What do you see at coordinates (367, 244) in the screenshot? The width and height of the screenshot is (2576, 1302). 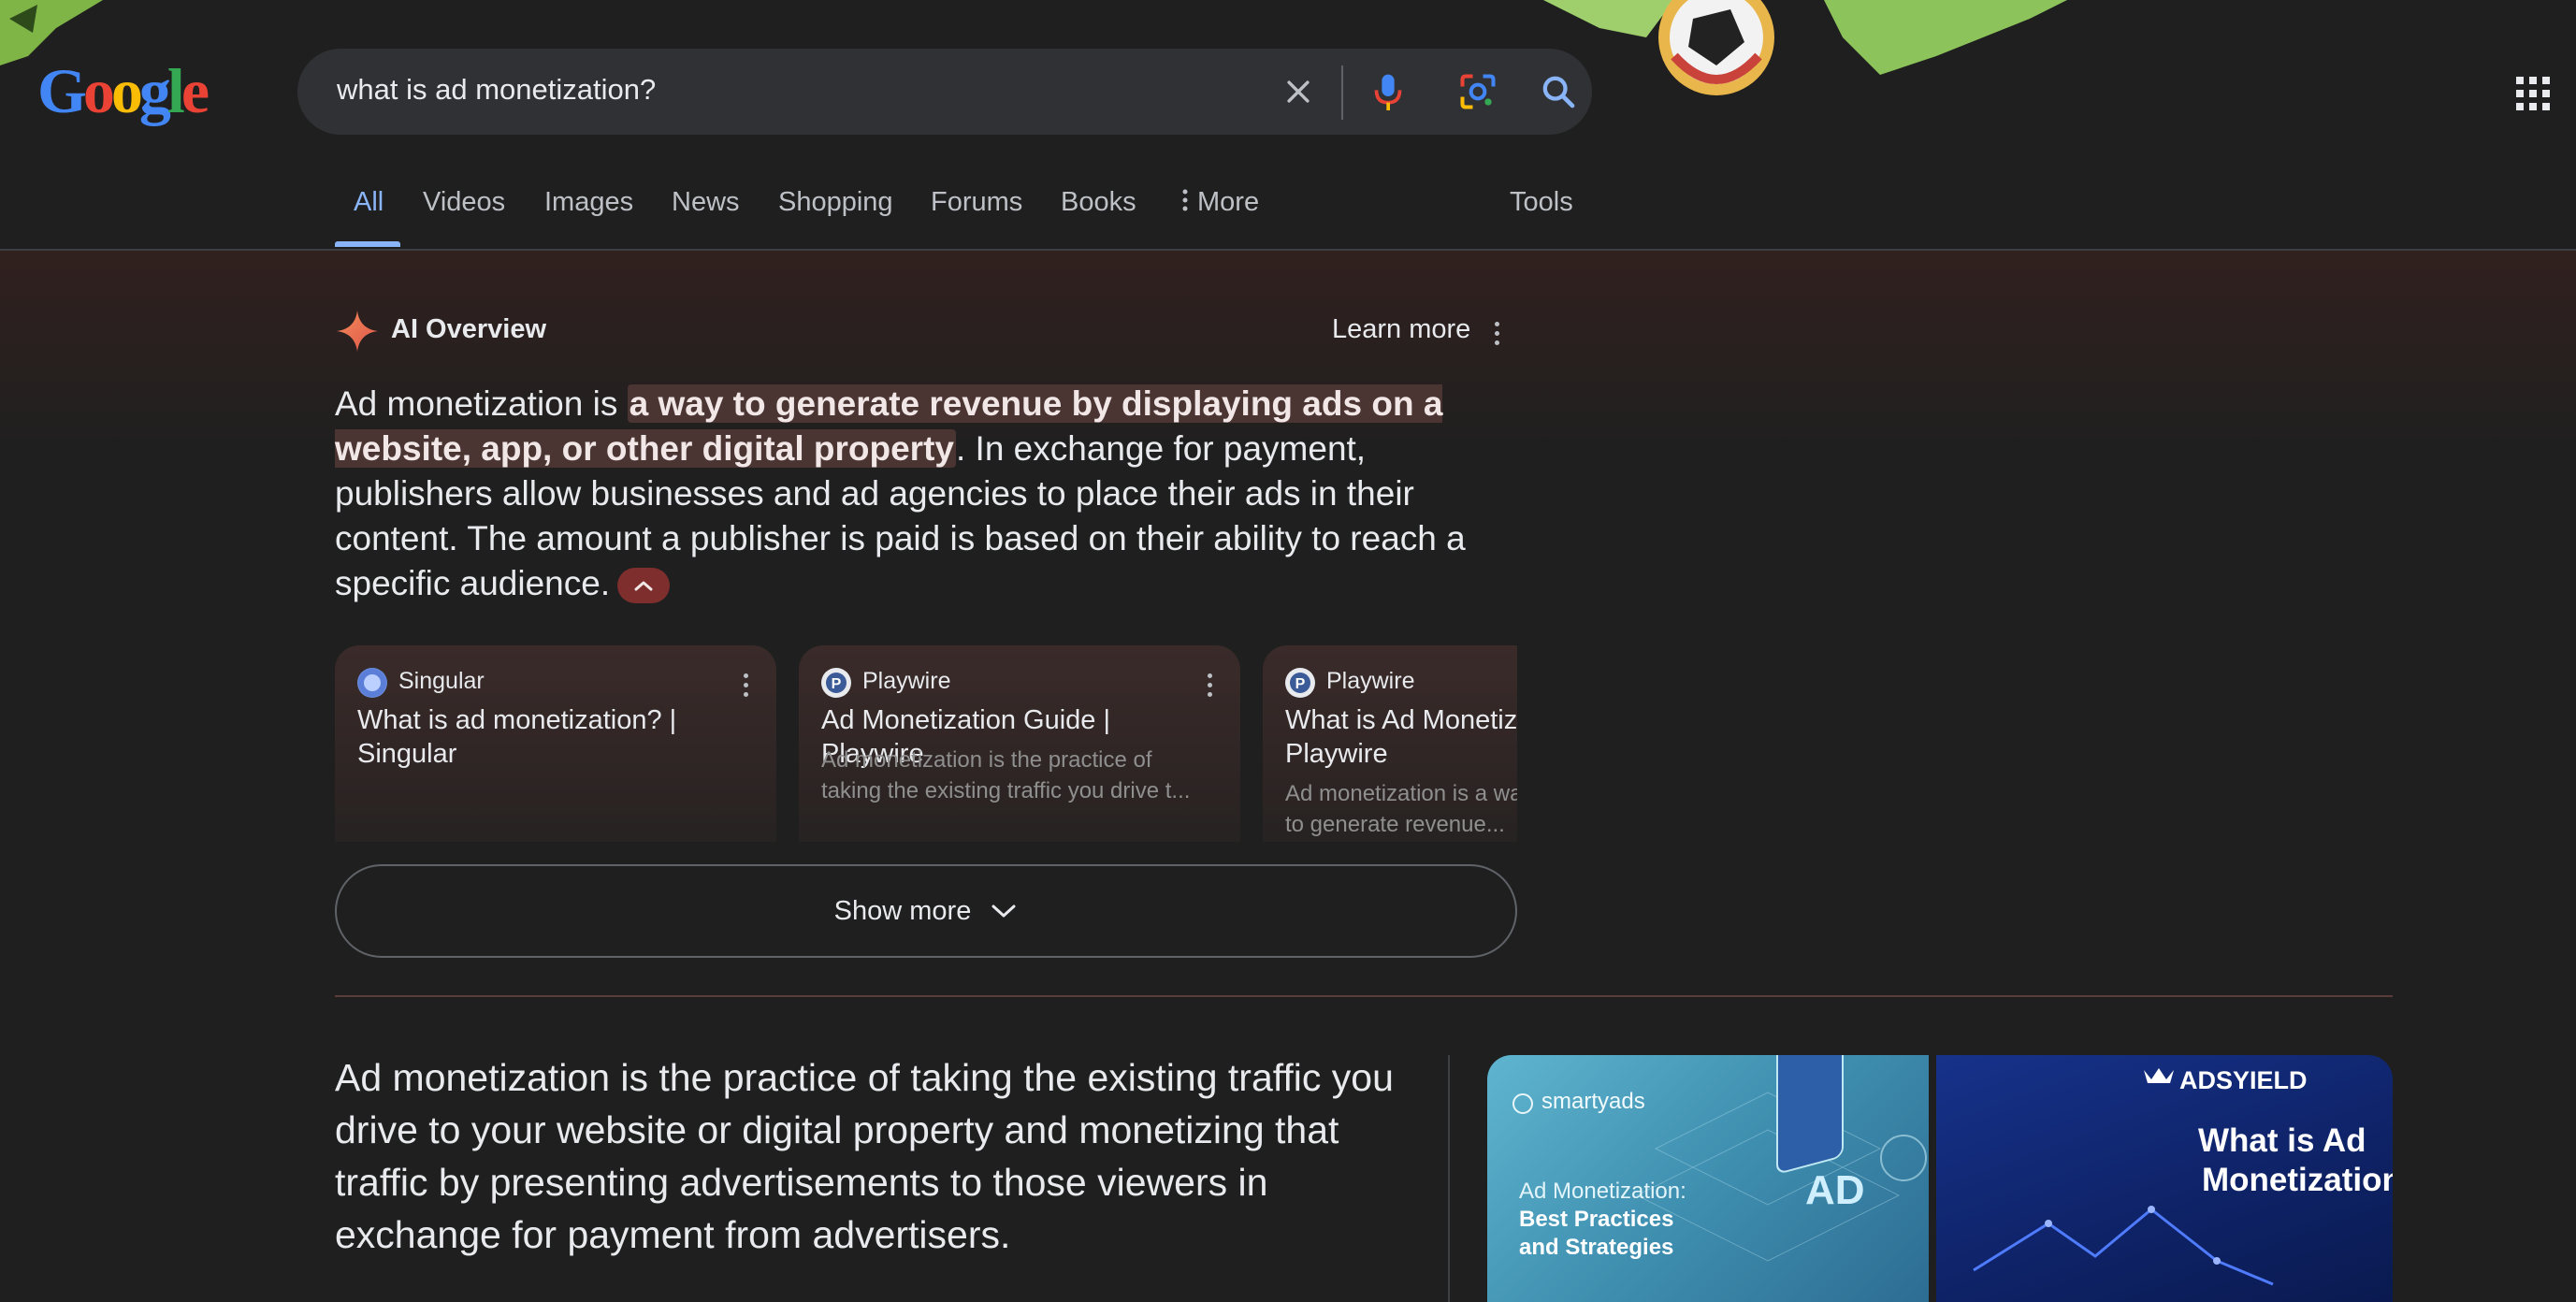 I see `active-tab-indicator` at bounding box center [367, 244].